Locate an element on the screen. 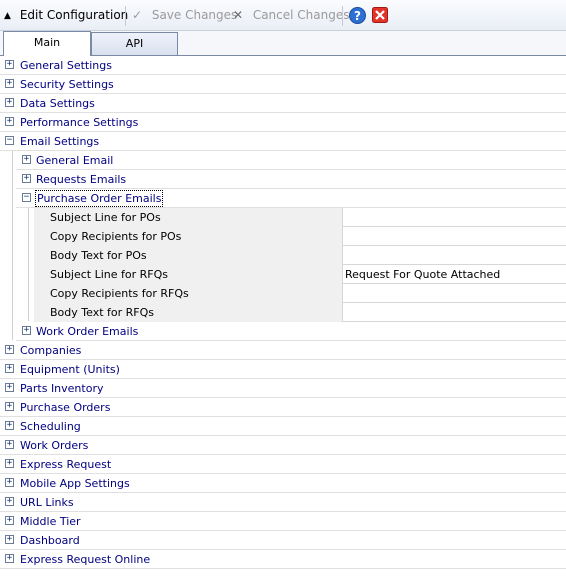 This screenshot has height=588, width=566. tree-group-label: Data Settings is located at coordinates (57, 103).